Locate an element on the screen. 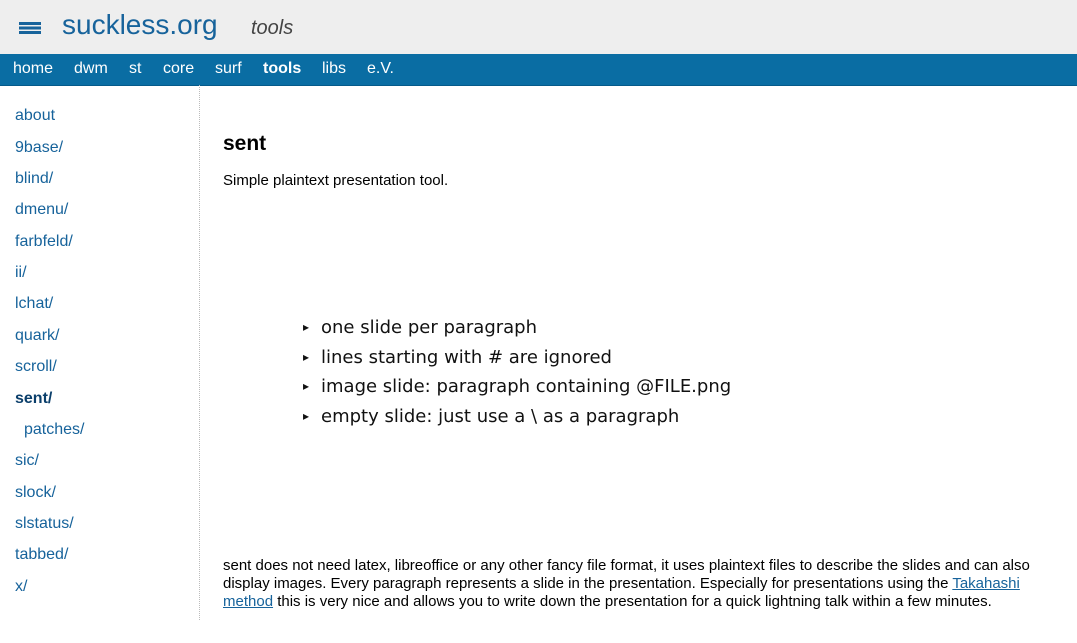  top-nav: home dwm st core surf tools libs e.V. is located at coordinates (538, 70).